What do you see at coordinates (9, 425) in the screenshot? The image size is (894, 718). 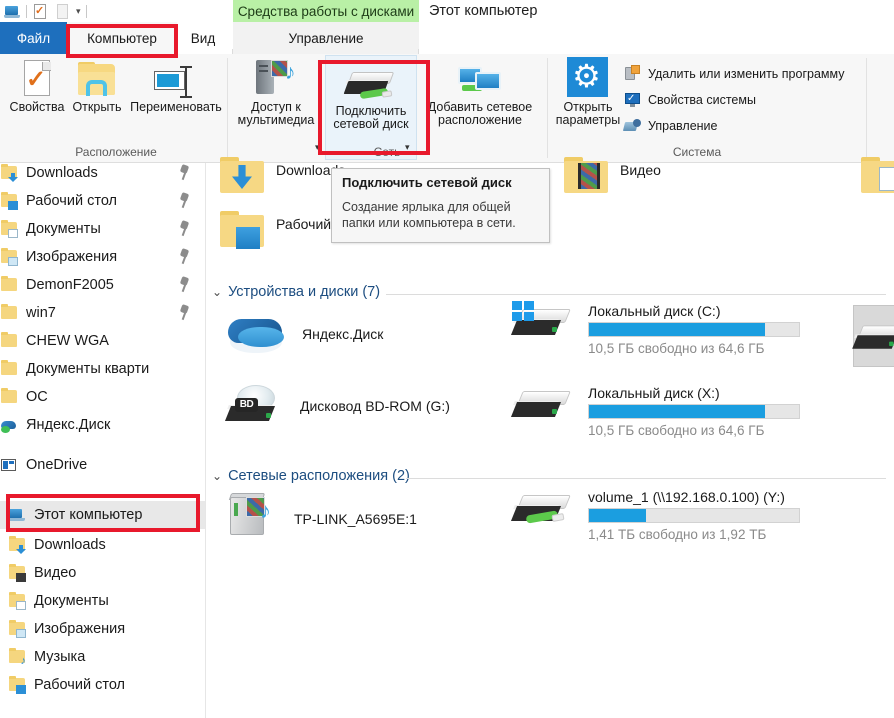 I see `yandex-disk-icon` at bounding box center [9, 425].